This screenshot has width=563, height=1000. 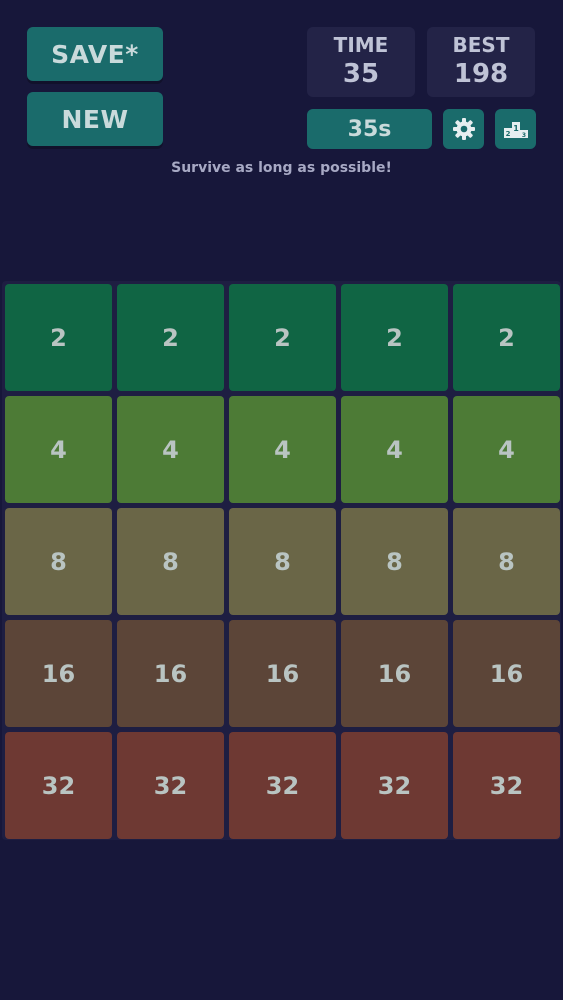 I want to click on tile-r2-c3: 4, so click(x=282, y=449).